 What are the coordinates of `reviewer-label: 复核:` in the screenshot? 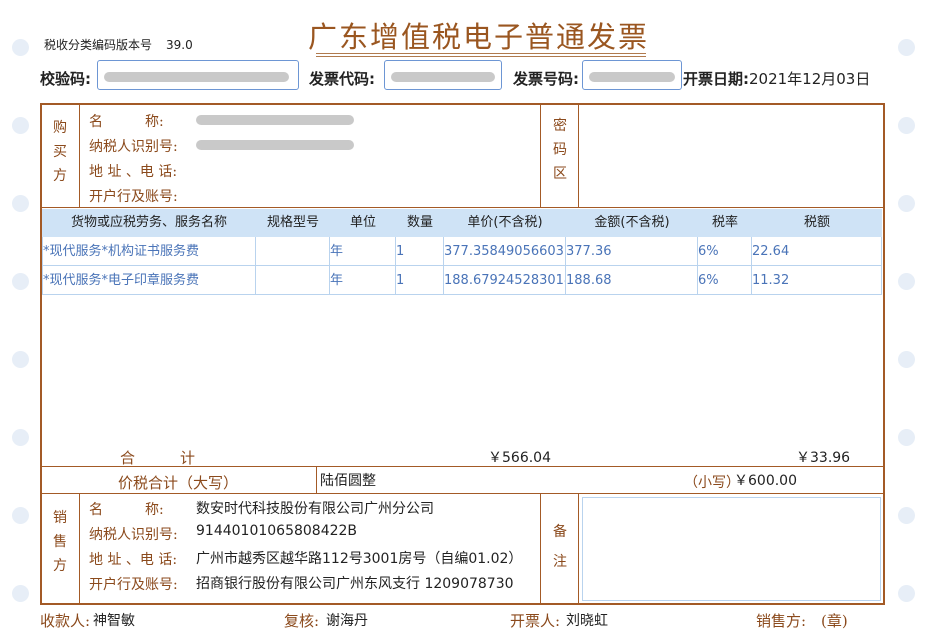 It's located at (302, 621).